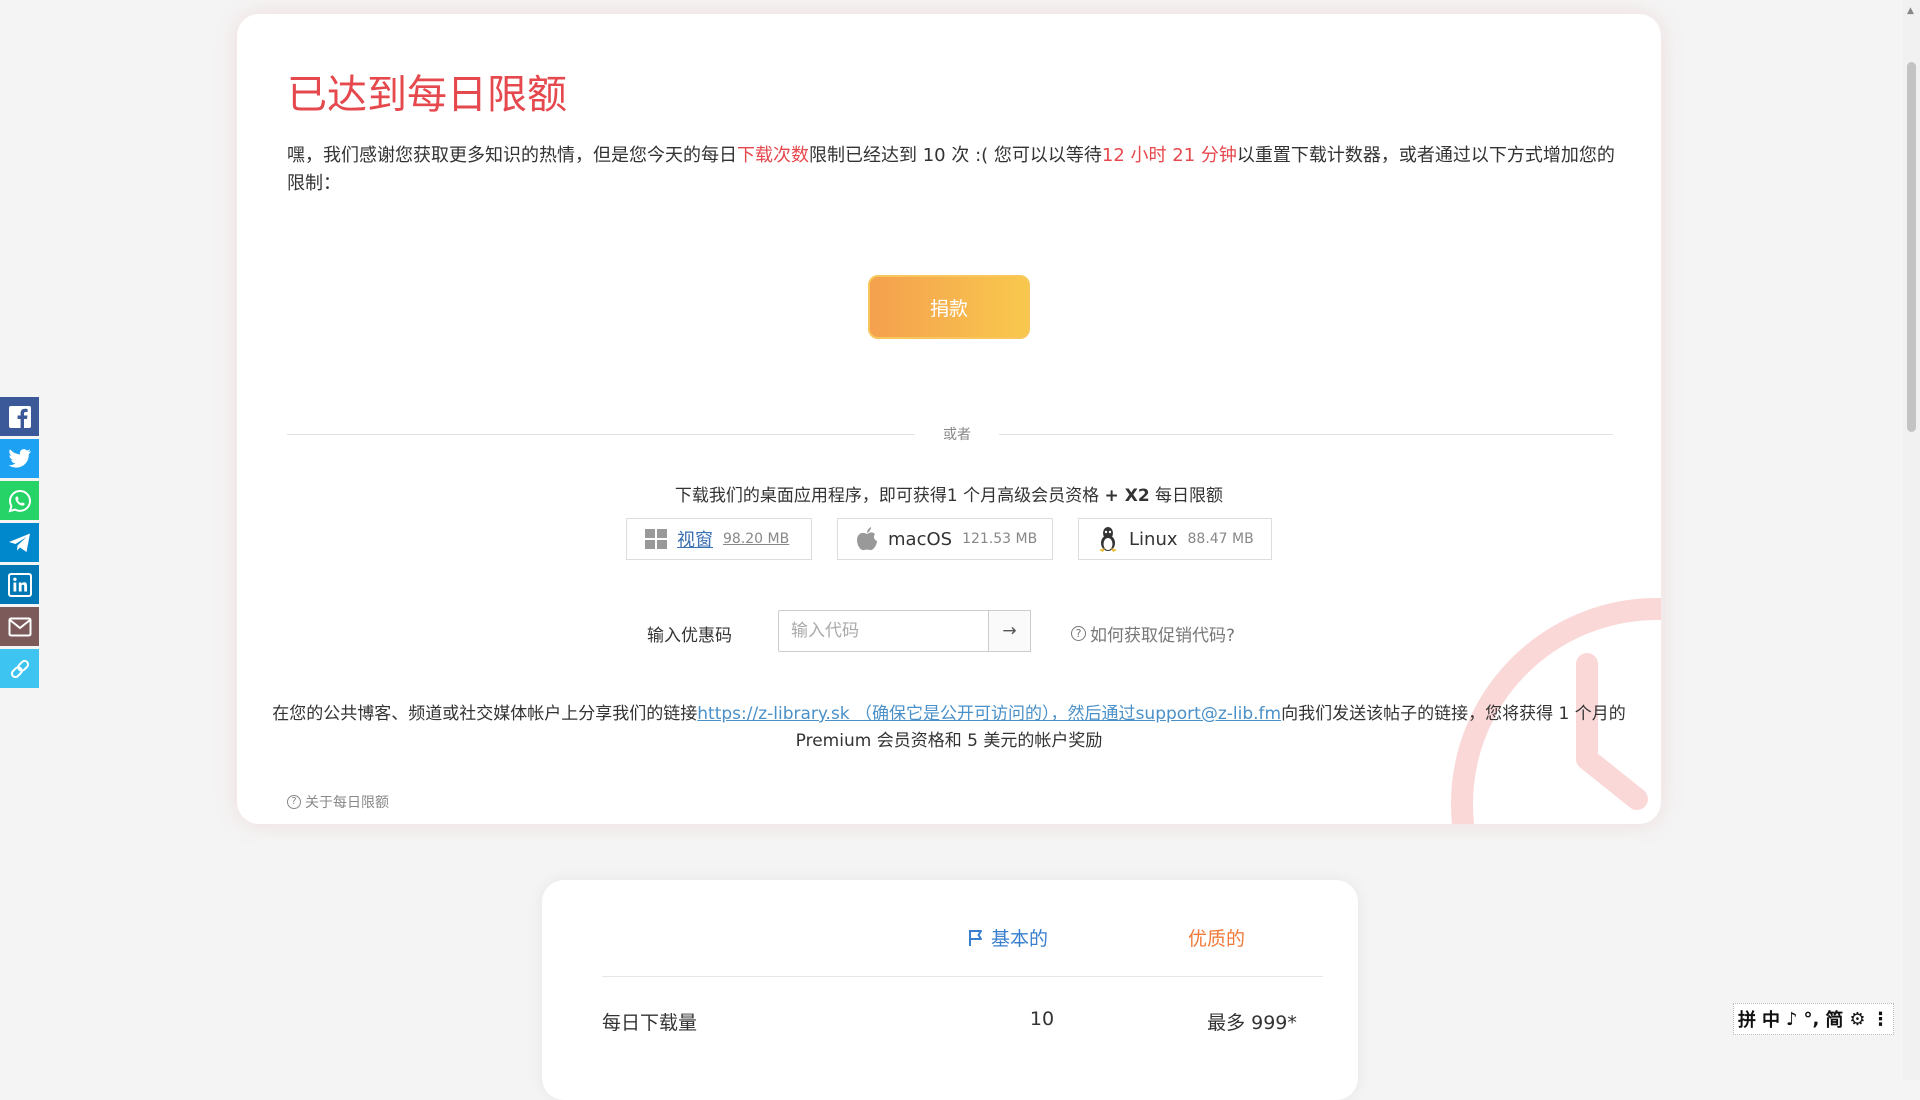  What do you see at coordinates (1042, 1019) in the screenshot?
I see `basic-daily-downloads: 10` at bounding box center [1042, 1019].